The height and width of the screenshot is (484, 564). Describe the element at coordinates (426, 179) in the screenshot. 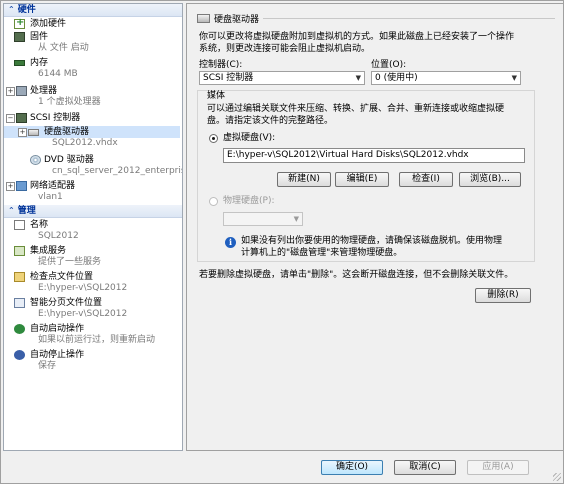

I see `inspect-button: 检查(I)` at that location.